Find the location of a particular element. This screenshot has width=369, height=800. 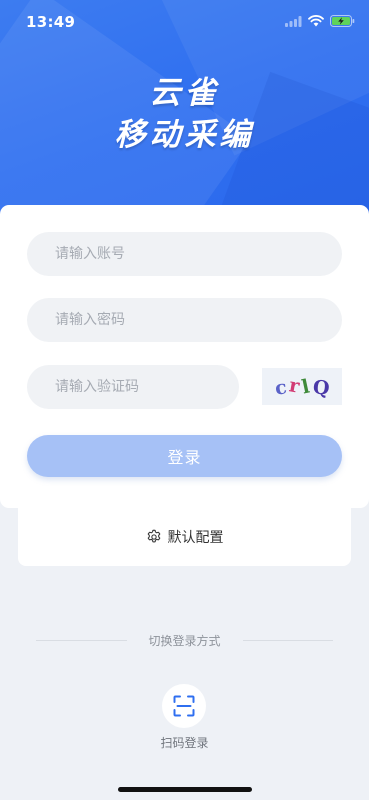

switch-login-text: 切换登录方式 is located at coordinates (184, 640).